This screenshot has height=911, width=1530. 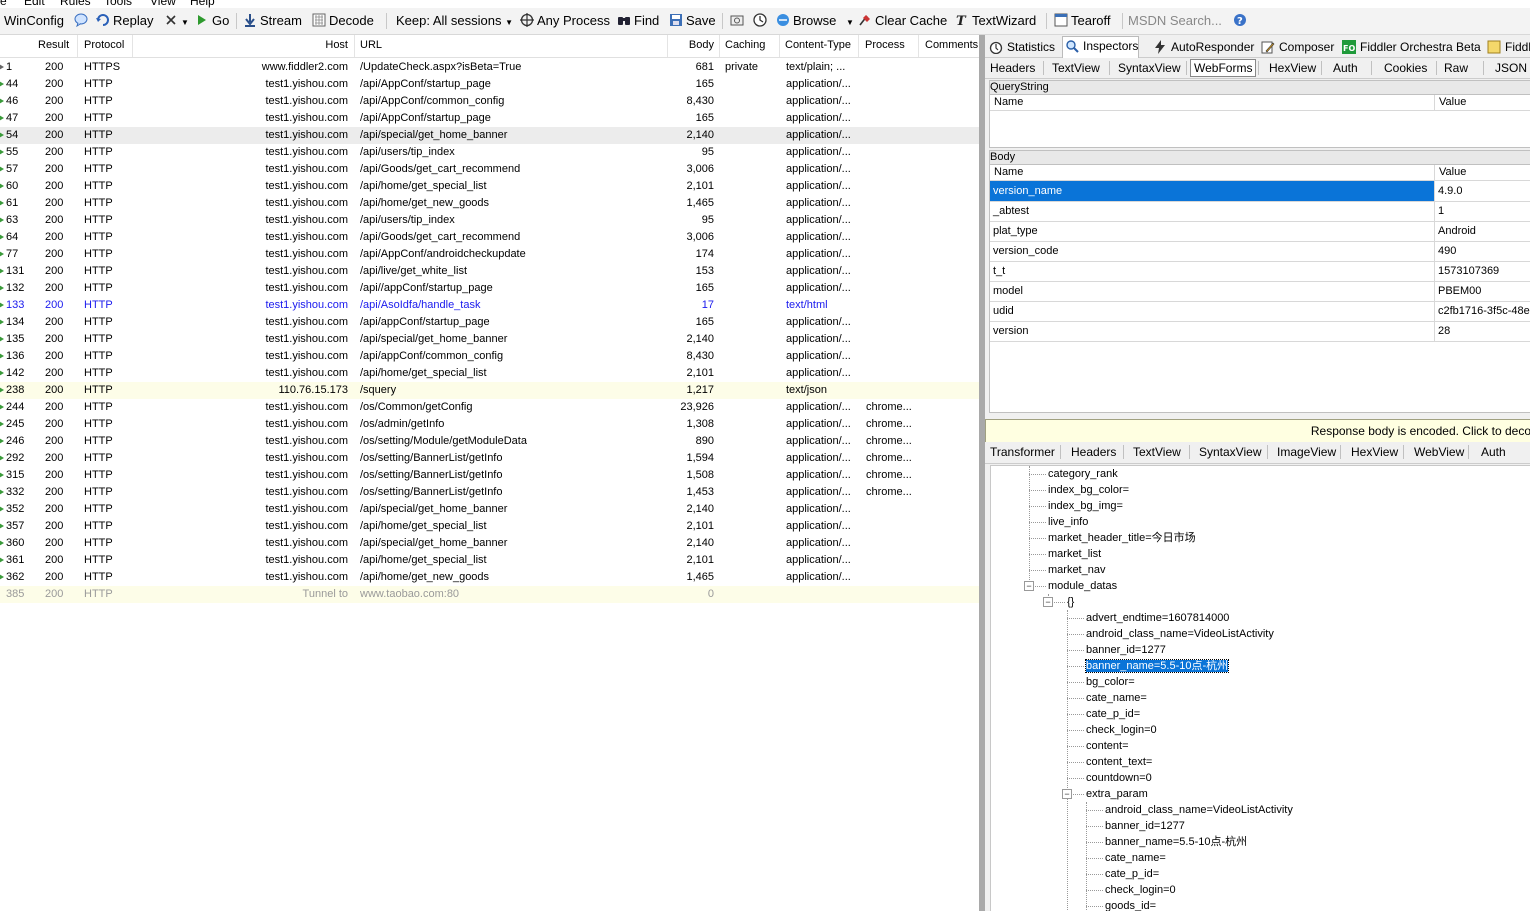 I want to click on col-protocol: Protocol, so click(x=104, y=45).